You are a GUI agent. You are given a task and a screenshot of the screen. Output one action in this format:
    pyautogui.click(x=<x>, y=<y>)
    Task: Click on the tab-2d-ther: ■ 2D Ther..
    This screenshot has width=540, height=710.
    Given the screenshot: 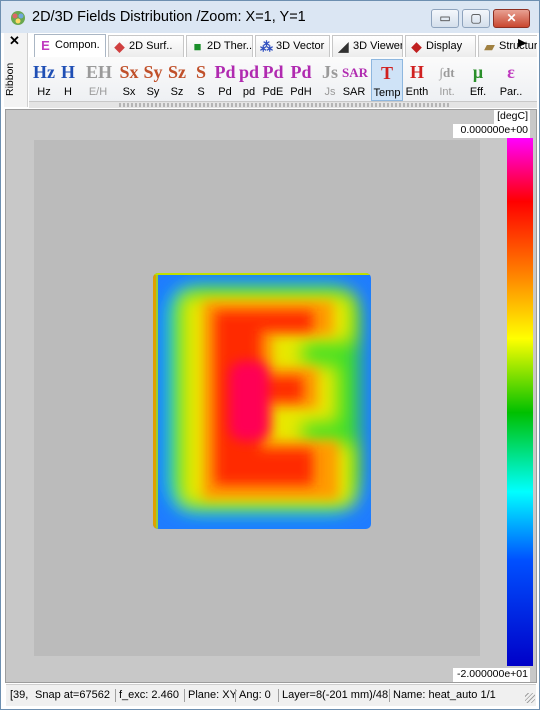 What is the action you would take?
    pyautogui.click(x=219, y=46)
    